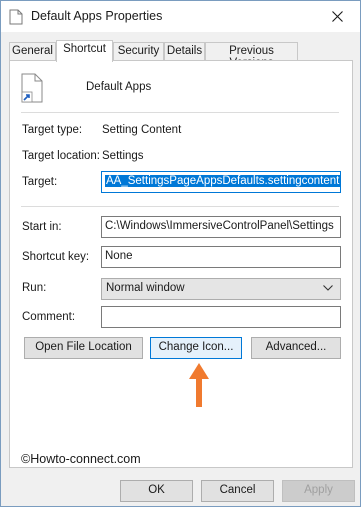 This screenshot has width=361, height=507. I want to click on target-label: Target:, so click(40, 182).